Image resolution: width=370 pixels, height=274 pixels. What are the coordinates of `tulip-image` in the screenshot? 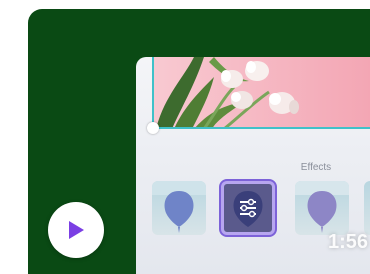 It's located at (262, 92).